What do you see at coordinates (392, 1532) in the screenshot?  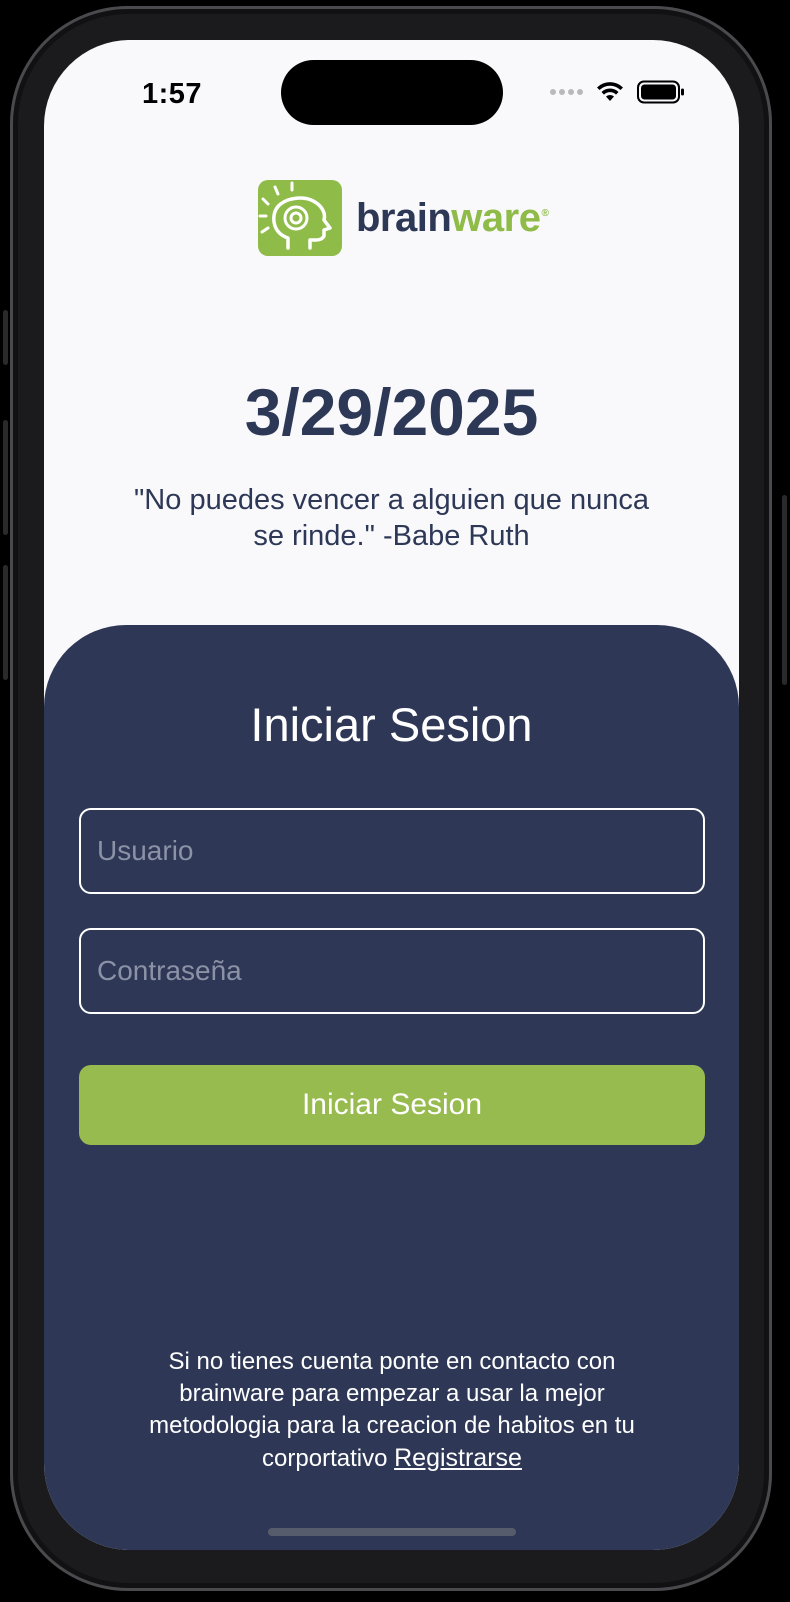 I see `home-indicator` at bounding box center [392, 1532].